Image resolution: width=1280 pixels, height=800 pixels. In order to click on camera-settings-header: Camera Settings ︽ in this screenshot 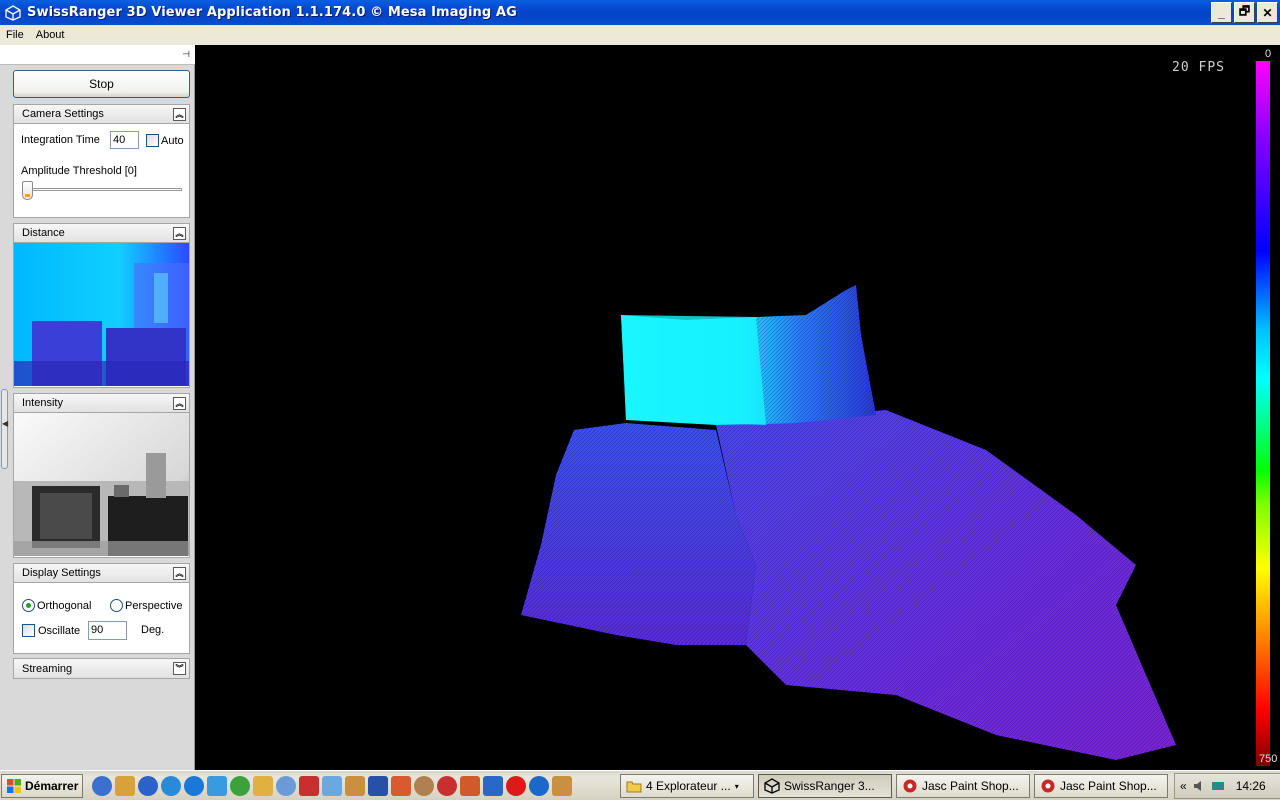, I will do `click(101, 114)`.